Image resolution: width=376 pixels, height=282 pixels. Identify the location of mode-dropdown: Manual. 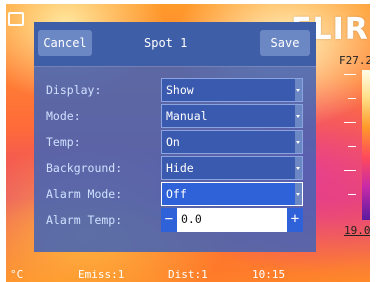
(232, 116).